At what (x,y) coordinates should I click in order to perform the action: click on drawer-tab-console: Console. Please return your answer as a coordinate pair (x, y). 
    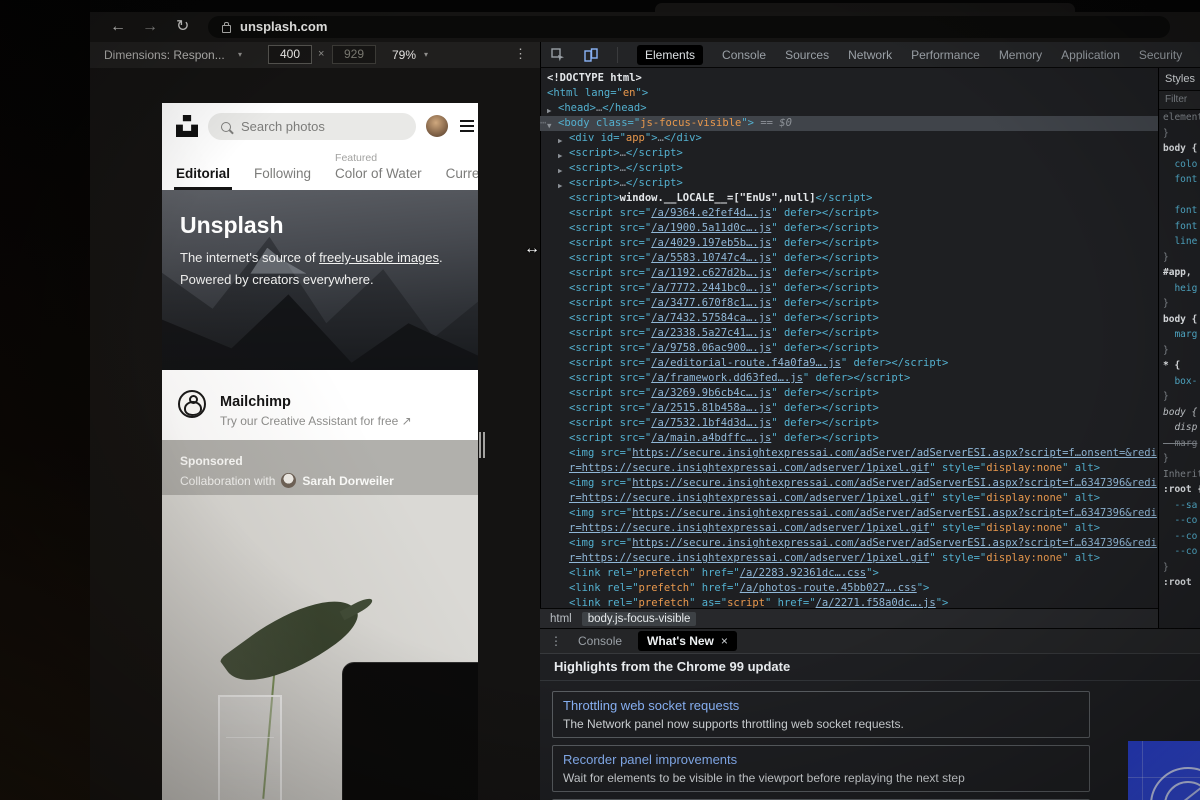
    Looking at the image, I should click on (600, 641).